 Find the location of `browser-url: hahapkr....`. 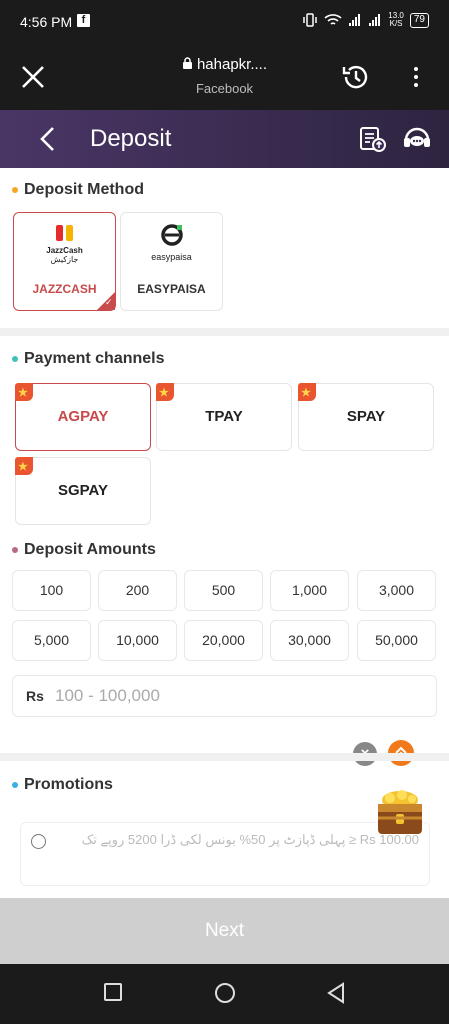

browser-url: hahapkr.... is located at coordinates (224, 65).